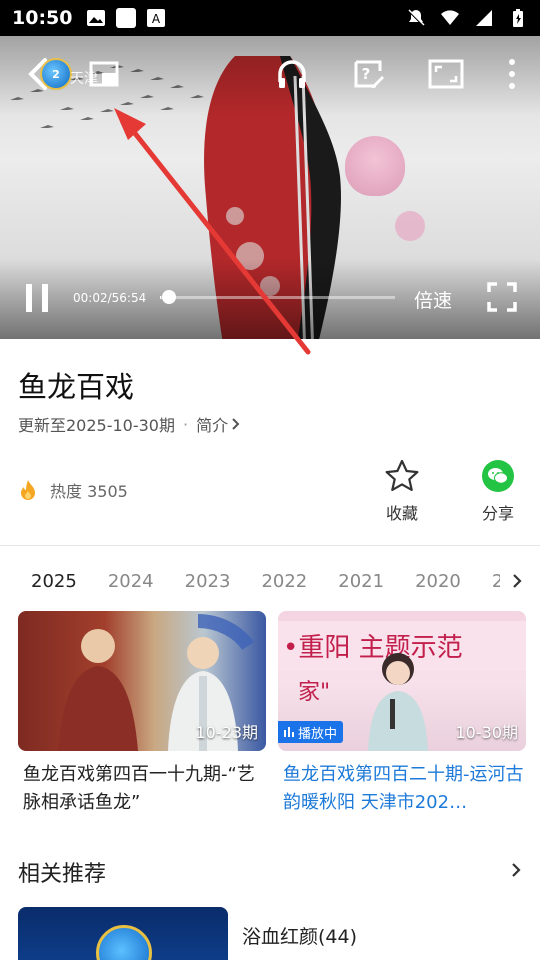  I want to click on heat-indicator: 热度 3505, so click(73, 490).